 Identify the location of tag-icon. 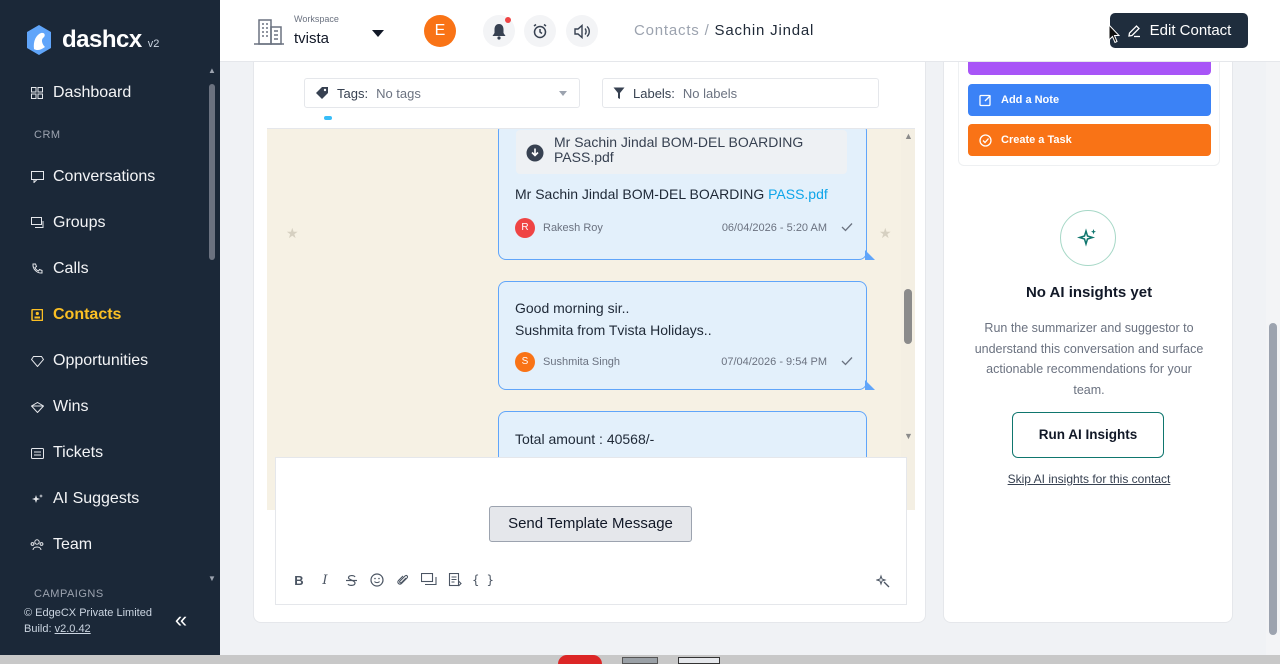
(322, 93).